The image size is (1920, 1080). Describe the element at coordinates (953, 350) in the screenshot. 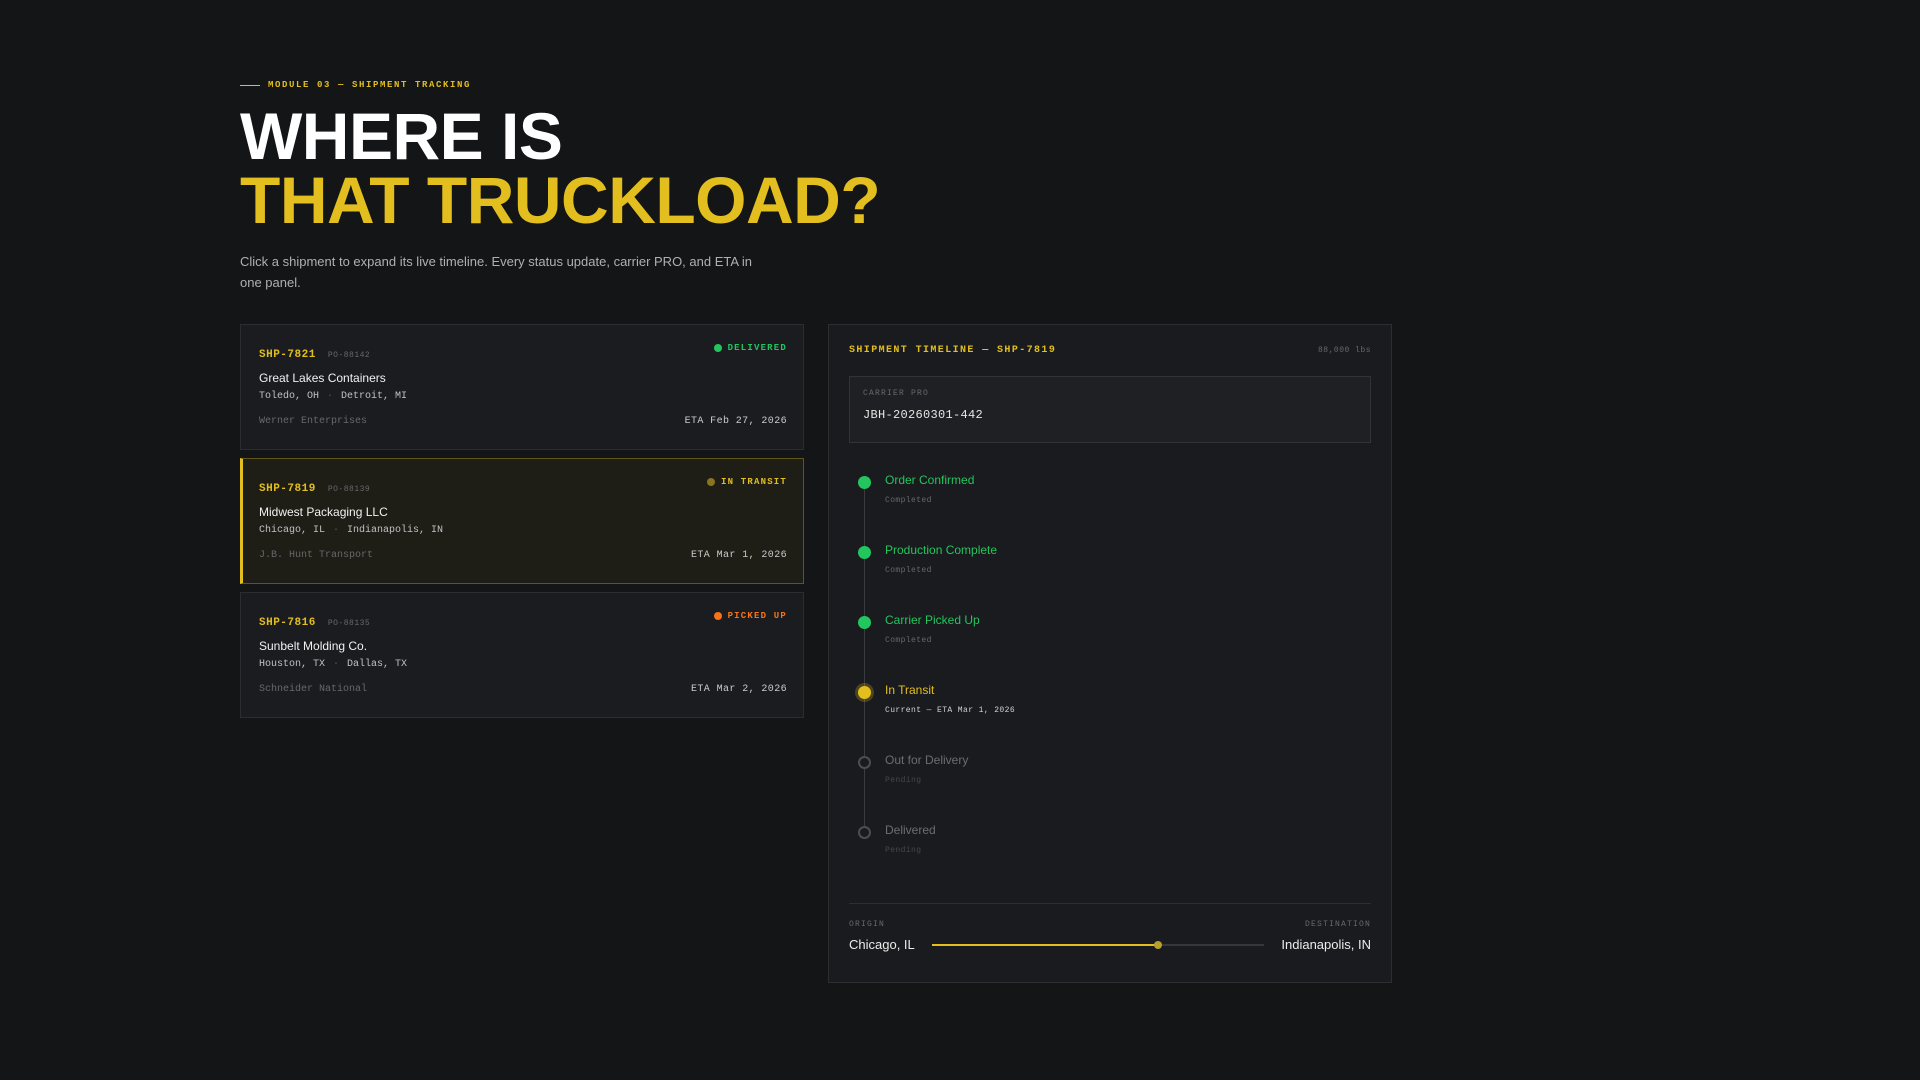

I see `panel-title: SHIPMENT TIMELINE — SHP-7819` at that location.